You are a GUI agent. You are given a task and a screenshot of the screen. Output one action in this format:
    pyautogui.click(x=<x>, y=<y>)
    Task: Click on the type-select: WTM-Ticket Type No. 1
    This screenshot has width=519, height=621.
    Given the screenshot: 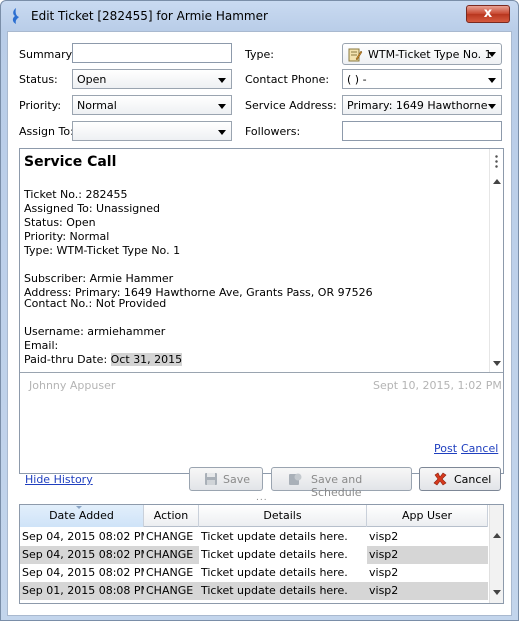 What is the action you would take?
    pyautogui.click(x=422, y=54)
    